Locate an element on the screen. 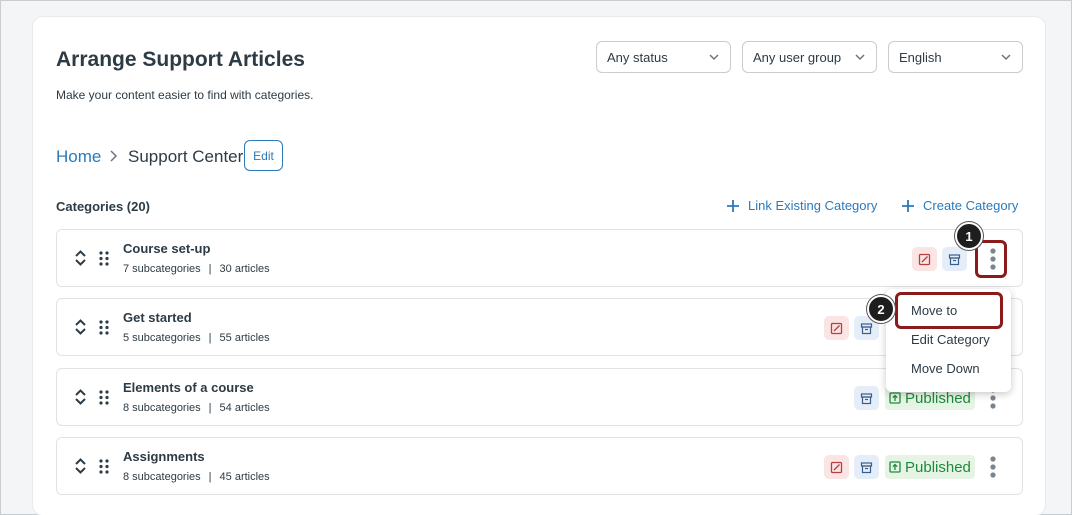 The image size is (1072, 515). menu-item-move-down: Move Down is located at coordinates (945, 368).